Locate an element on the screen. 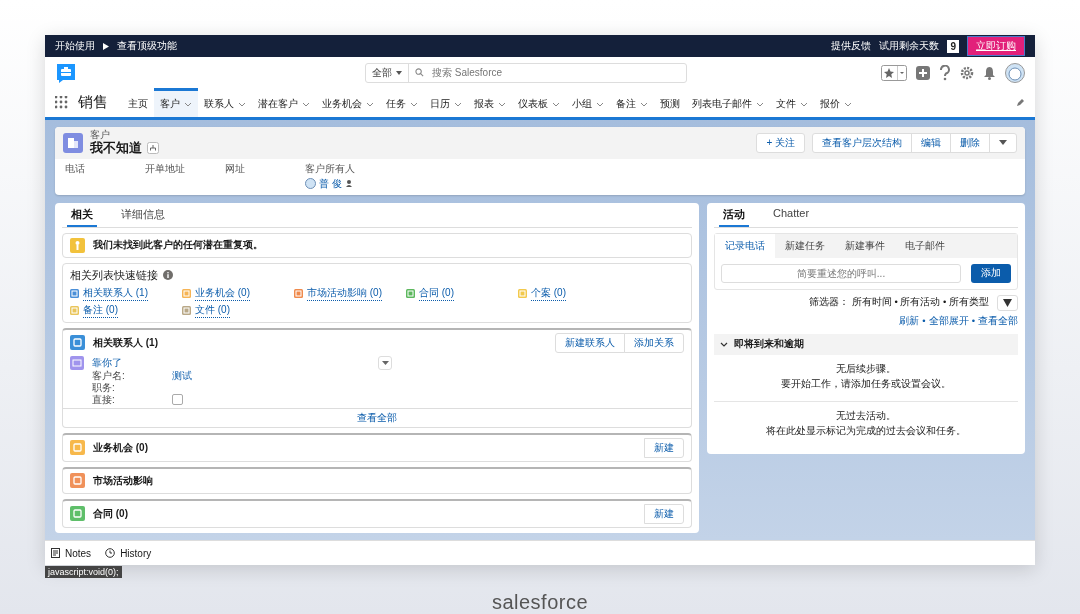  play-icon is located at coordinates (106, 46).